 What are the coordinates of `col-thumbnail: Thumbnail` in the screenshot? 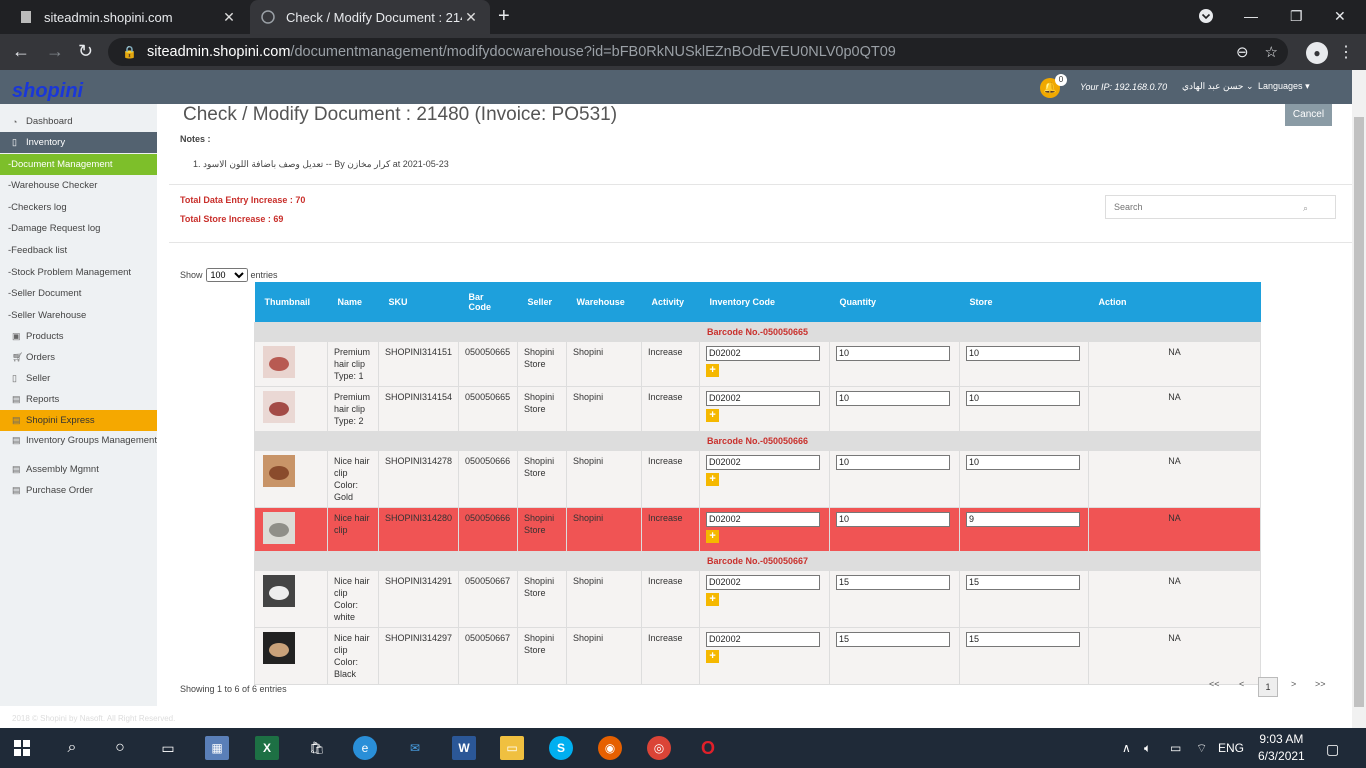 It's located at (291, 302).